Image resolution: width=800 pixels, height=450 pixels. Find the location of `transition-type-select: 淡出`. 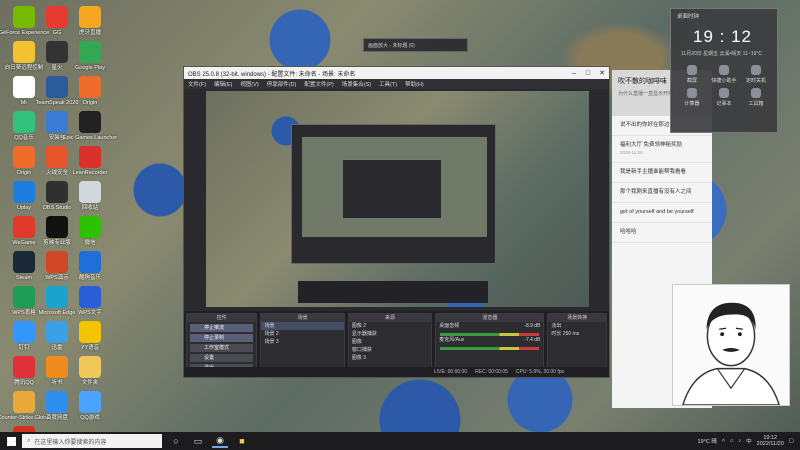

transition-type-select: 淡出 is located at coordinates (577, 326).